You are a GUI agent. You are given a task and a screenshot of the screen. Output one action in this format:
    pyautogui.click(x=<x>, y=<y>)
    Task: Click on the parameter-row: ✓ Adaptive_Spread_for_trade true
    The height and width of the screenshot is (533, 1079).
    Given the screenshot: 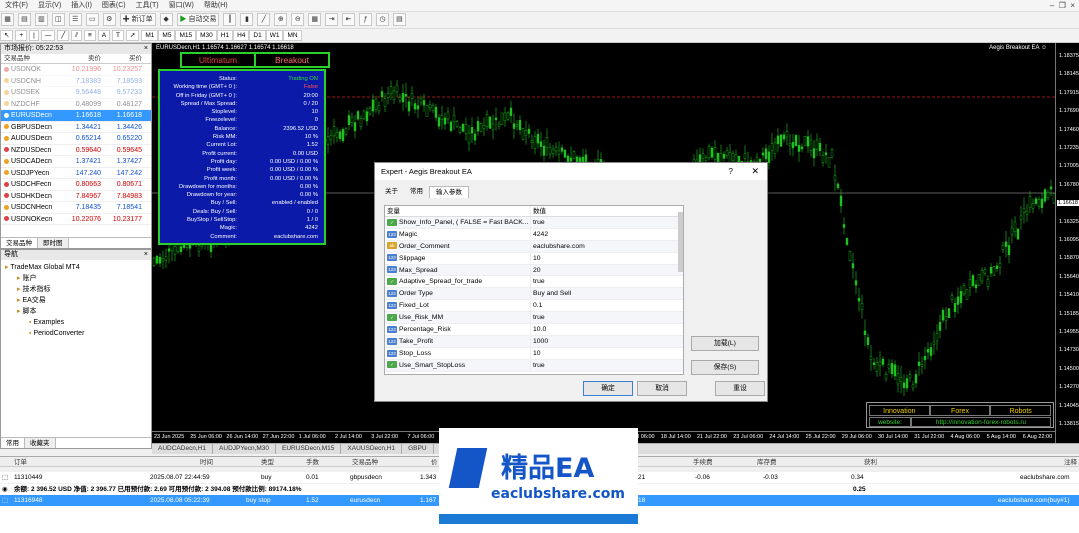 What is the action you would take?
    pyautogui.click(x=534, y=282)
    